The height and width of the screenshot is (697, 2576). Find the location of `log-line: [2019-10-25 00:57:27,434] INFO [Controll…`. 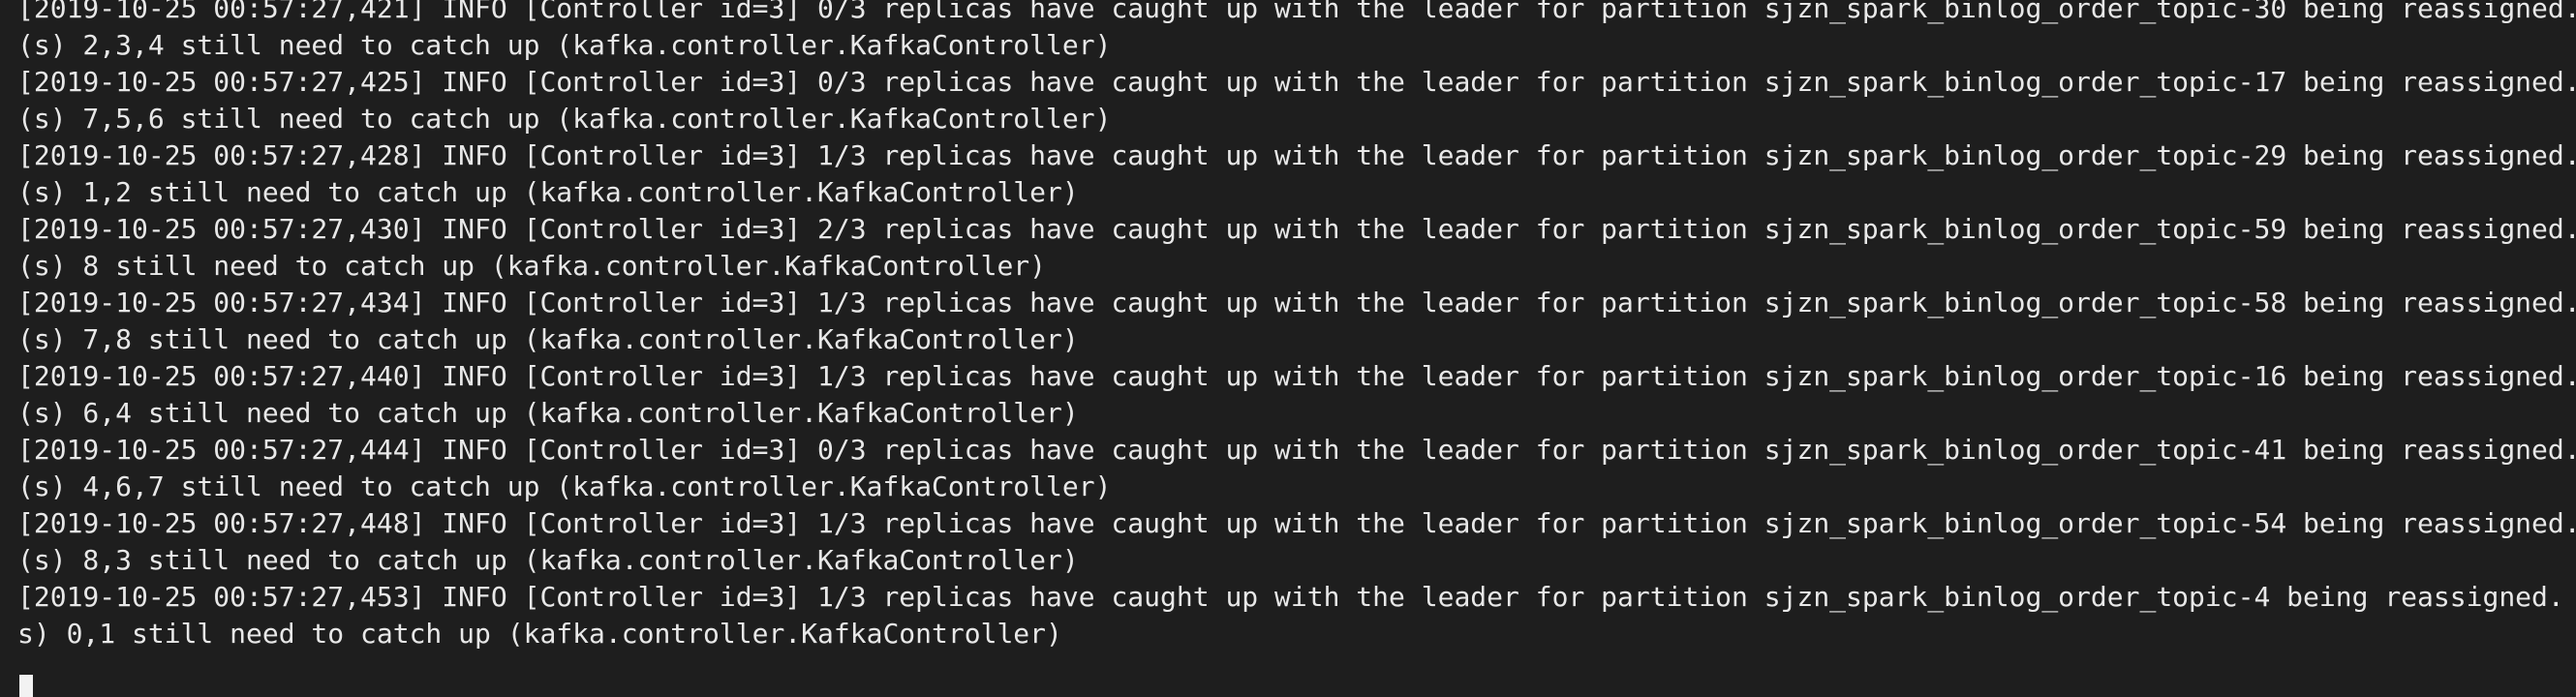

log-line: [2019-10-25 00:57:27,434] INFO [Controll… is located at coordinates (1296, 302).